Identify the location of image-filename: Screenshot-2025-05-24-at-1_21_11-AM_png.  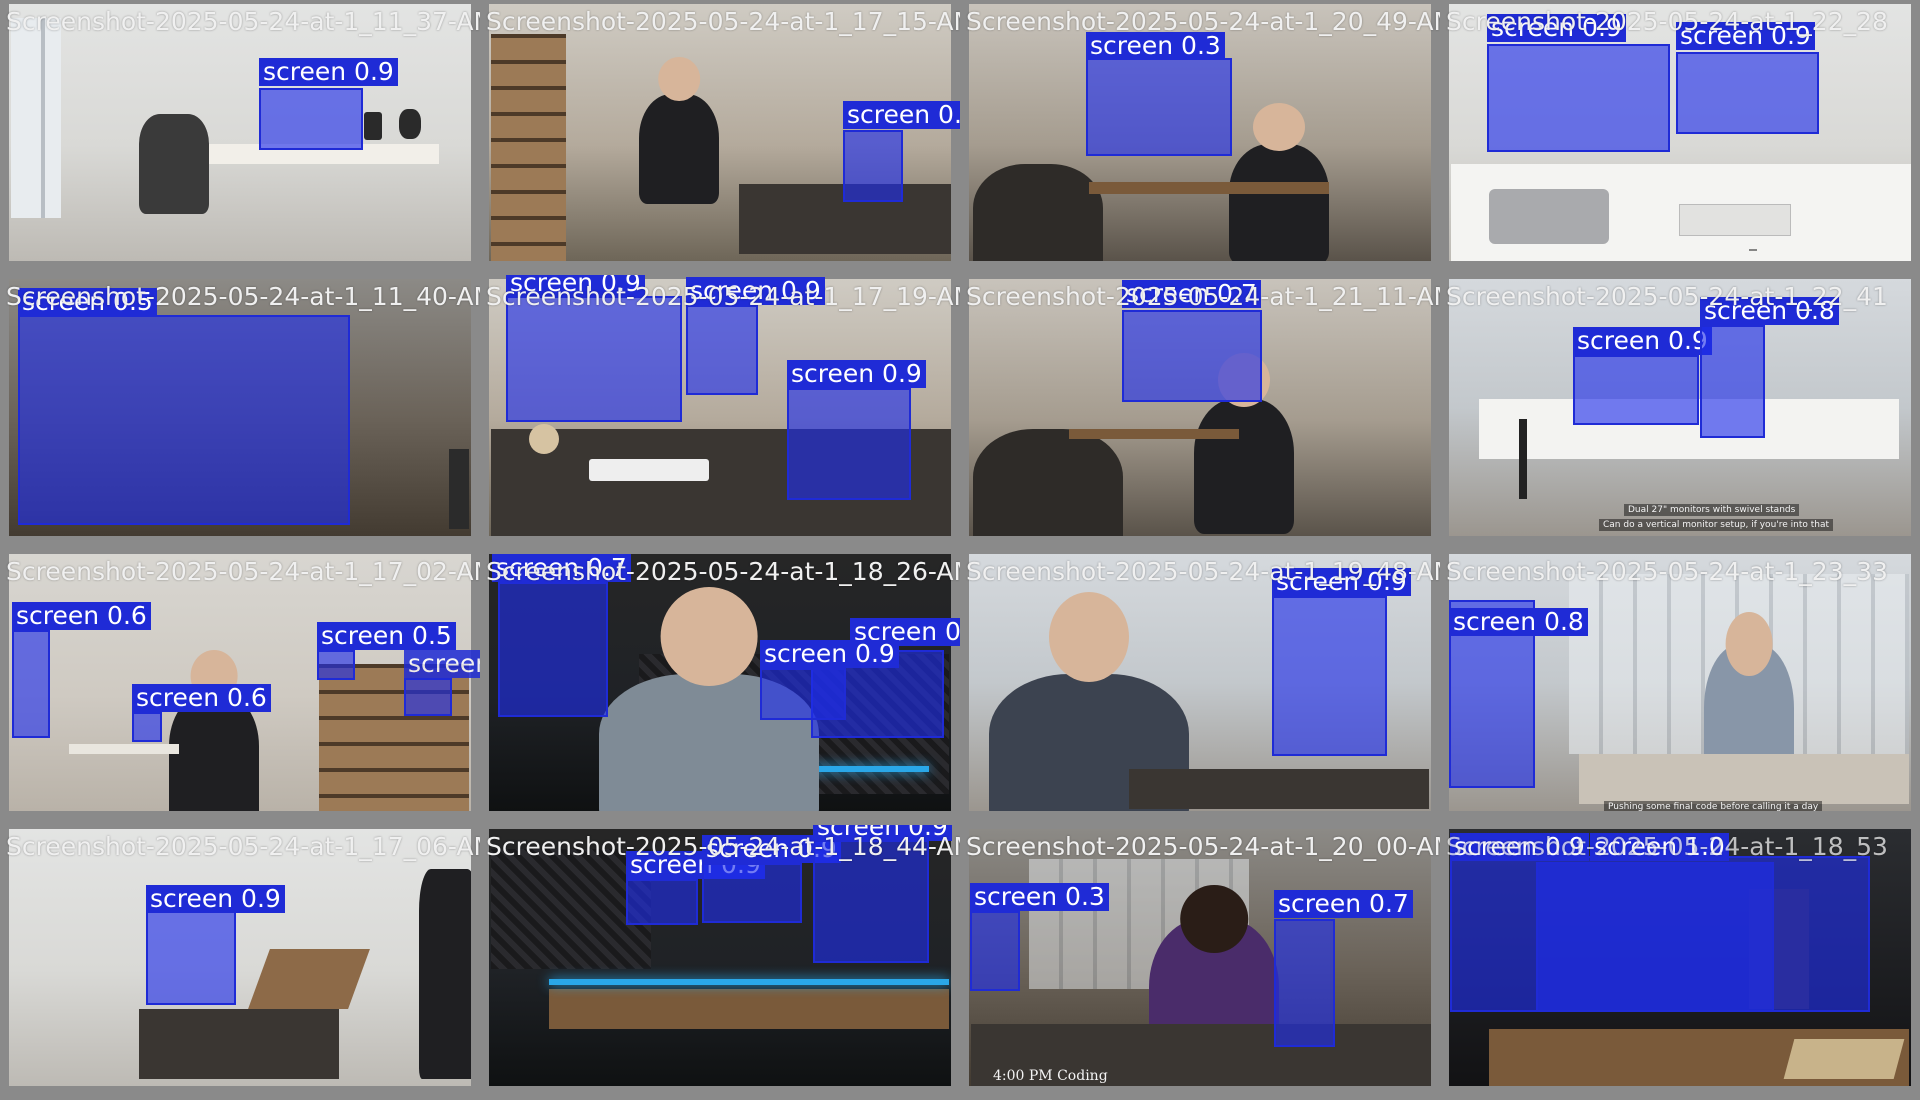
(1203, 296).